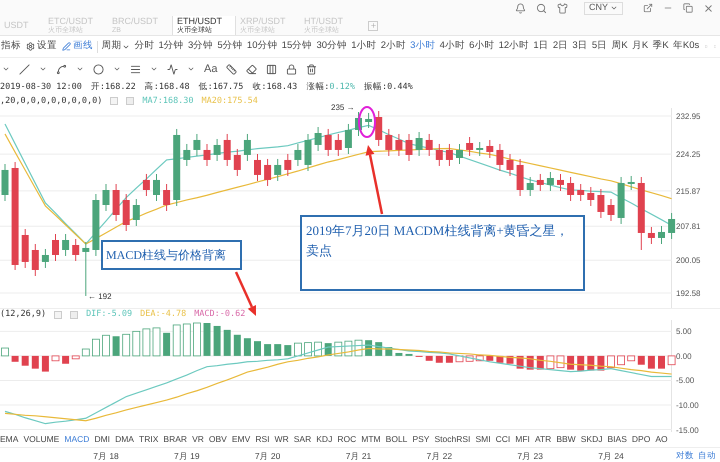 The height and width of the screenshot is (462, 720). Describe the element at coordinates (603, 8) in the screenshot. I see `currency-select: CNY` at that location.